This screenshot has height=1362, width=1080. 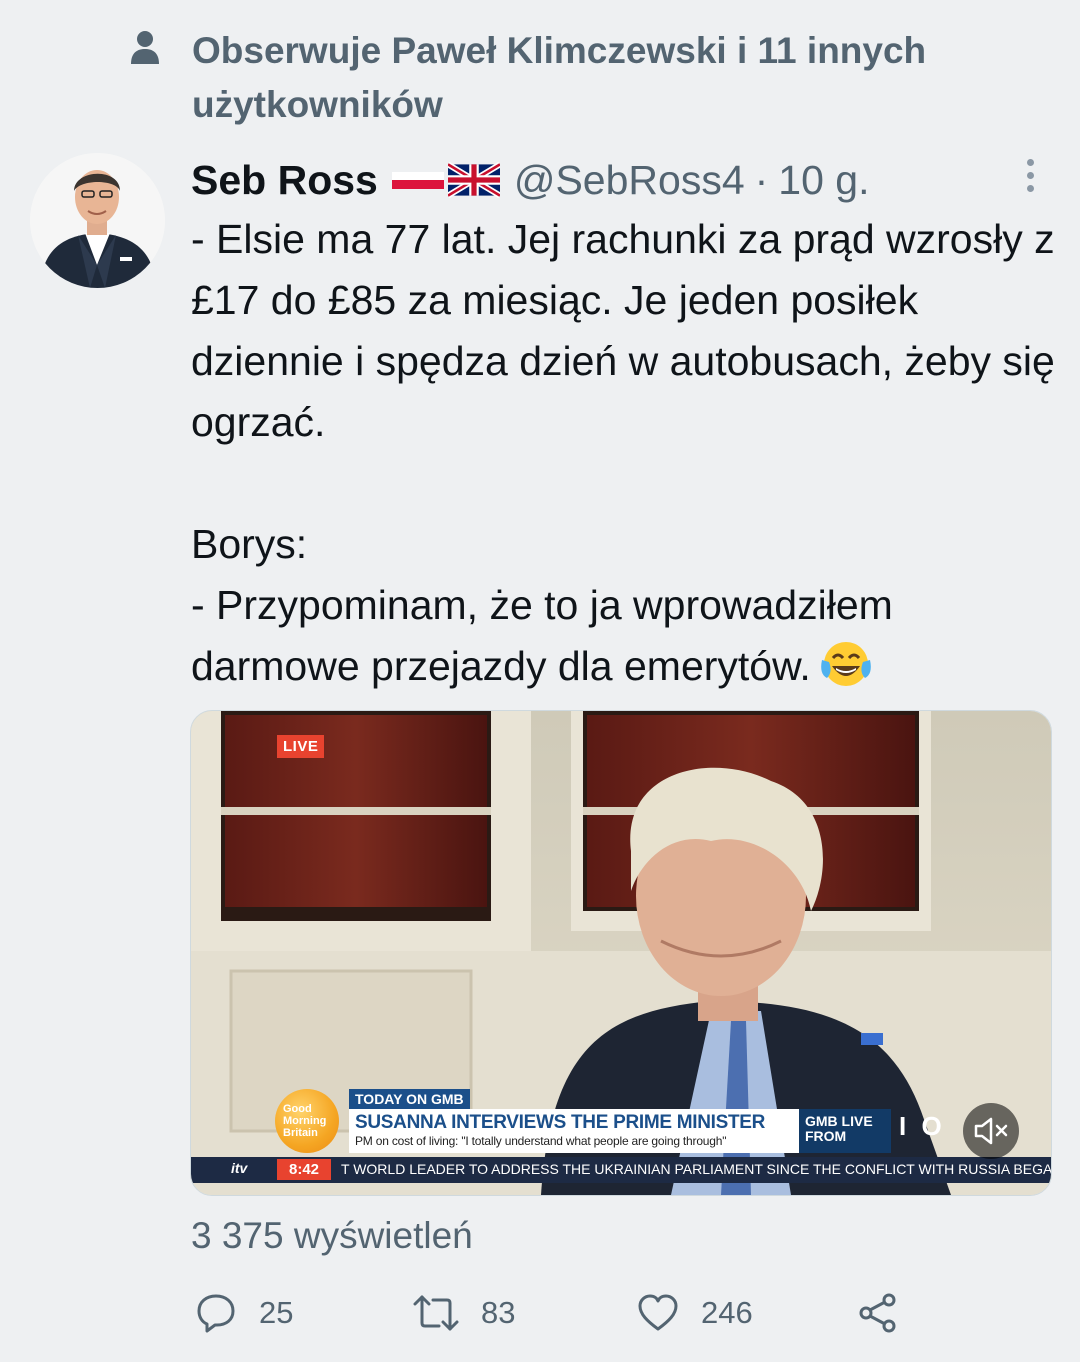 What do you see at coordinates (823, 180) in the screenshot?
I see `tweet-time: 10 g.` at bounding box center [823, 180].